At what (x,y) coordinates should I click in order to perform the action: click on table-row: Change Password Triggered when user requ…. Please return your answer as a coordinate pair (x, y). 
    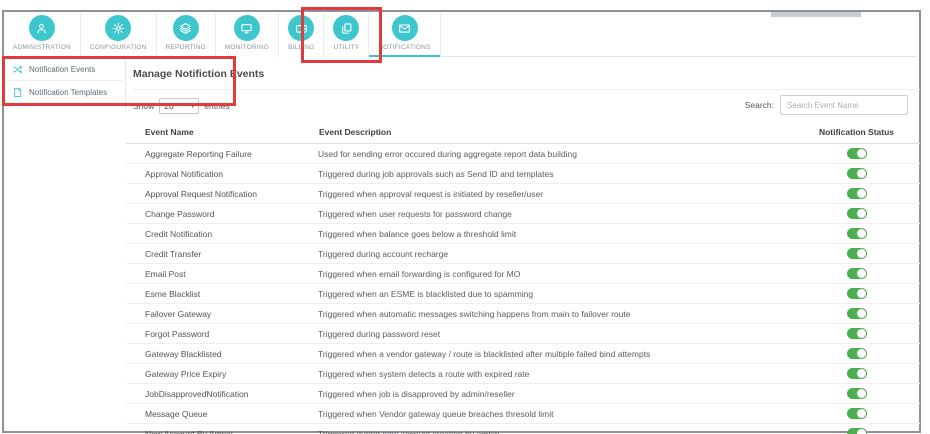
    Looking at the image, I should click on (523, 213).